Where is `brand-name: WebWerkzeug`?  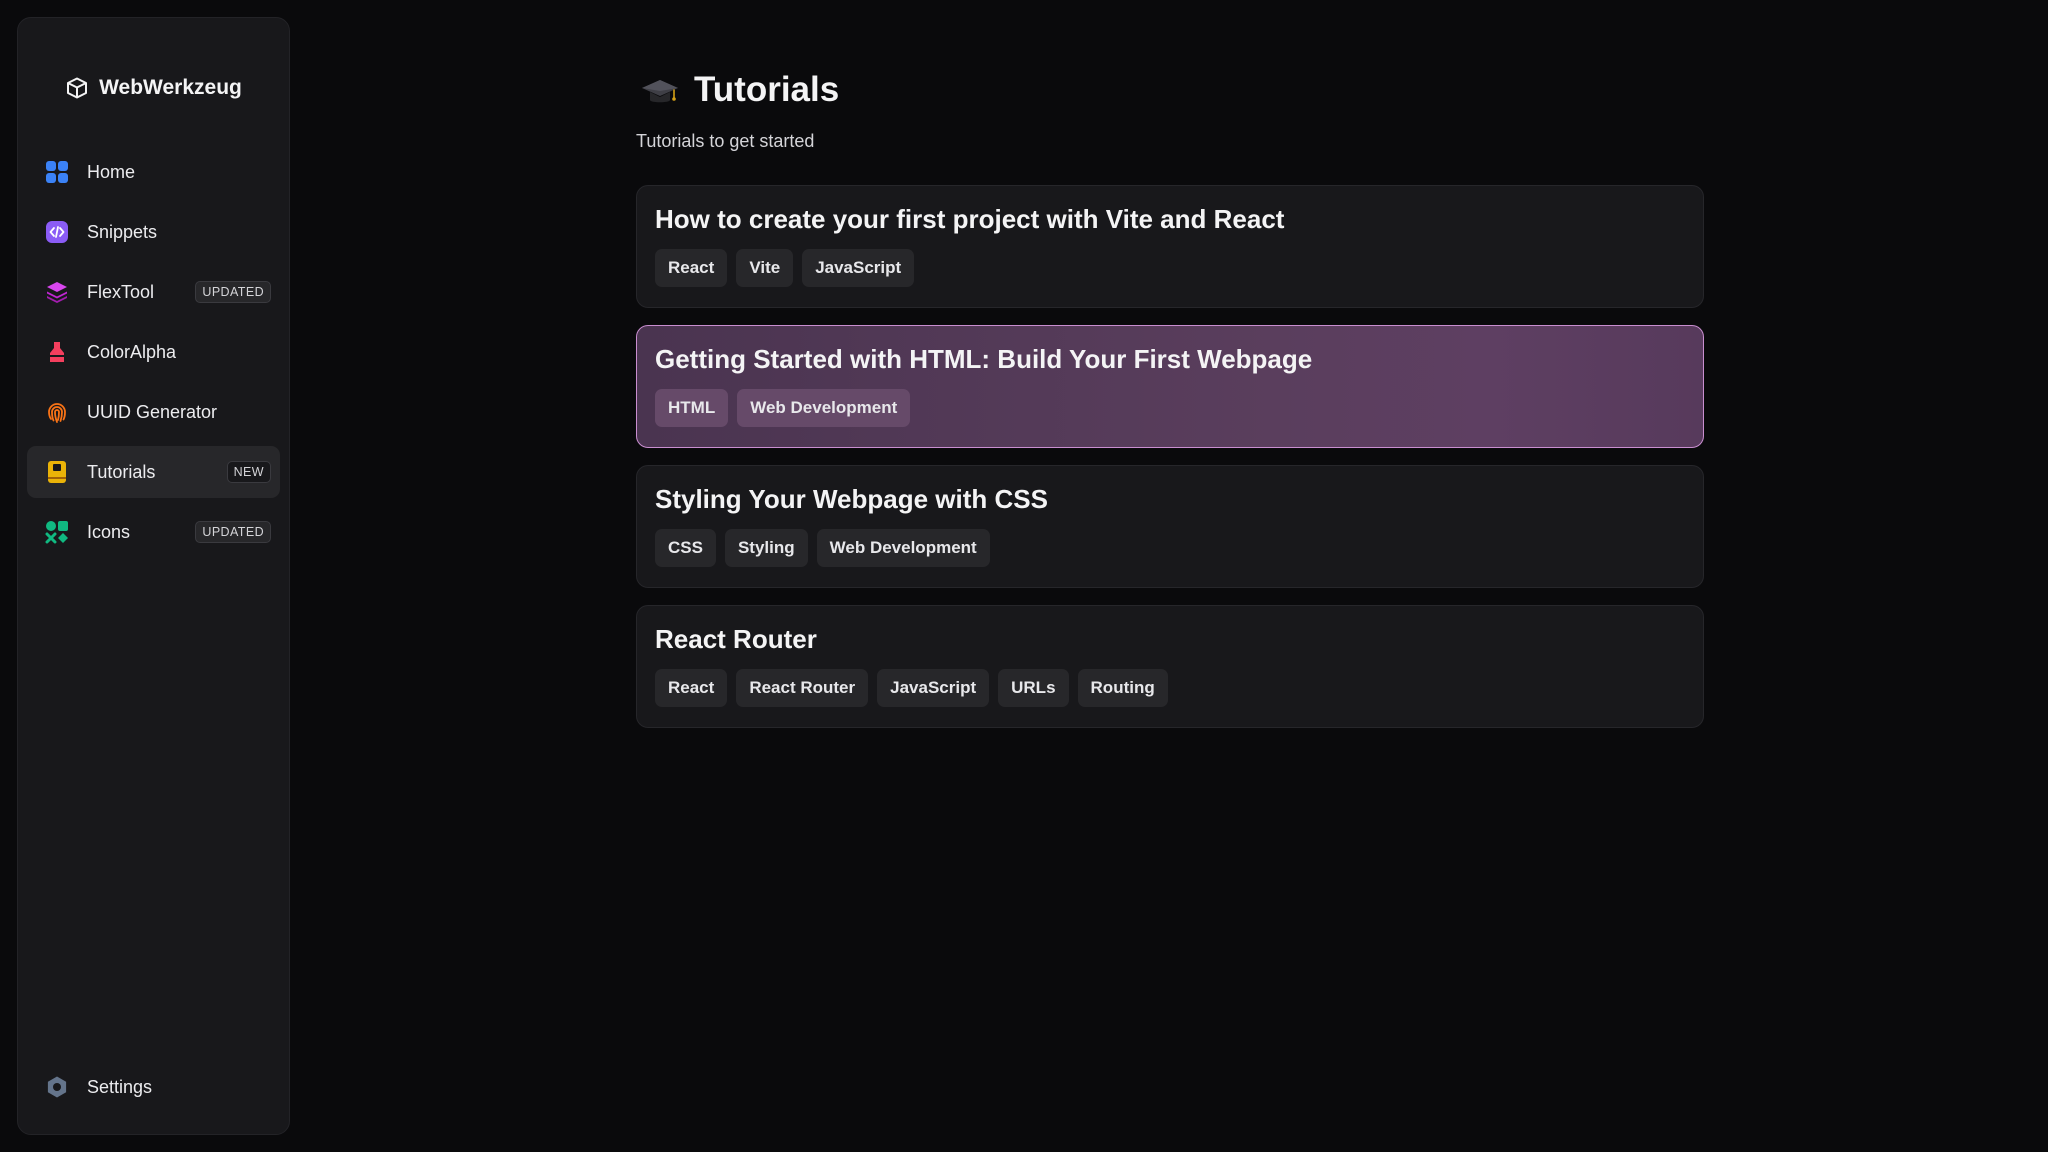 brand-name: WebWerkzeug is located at coordinates (170, 87).